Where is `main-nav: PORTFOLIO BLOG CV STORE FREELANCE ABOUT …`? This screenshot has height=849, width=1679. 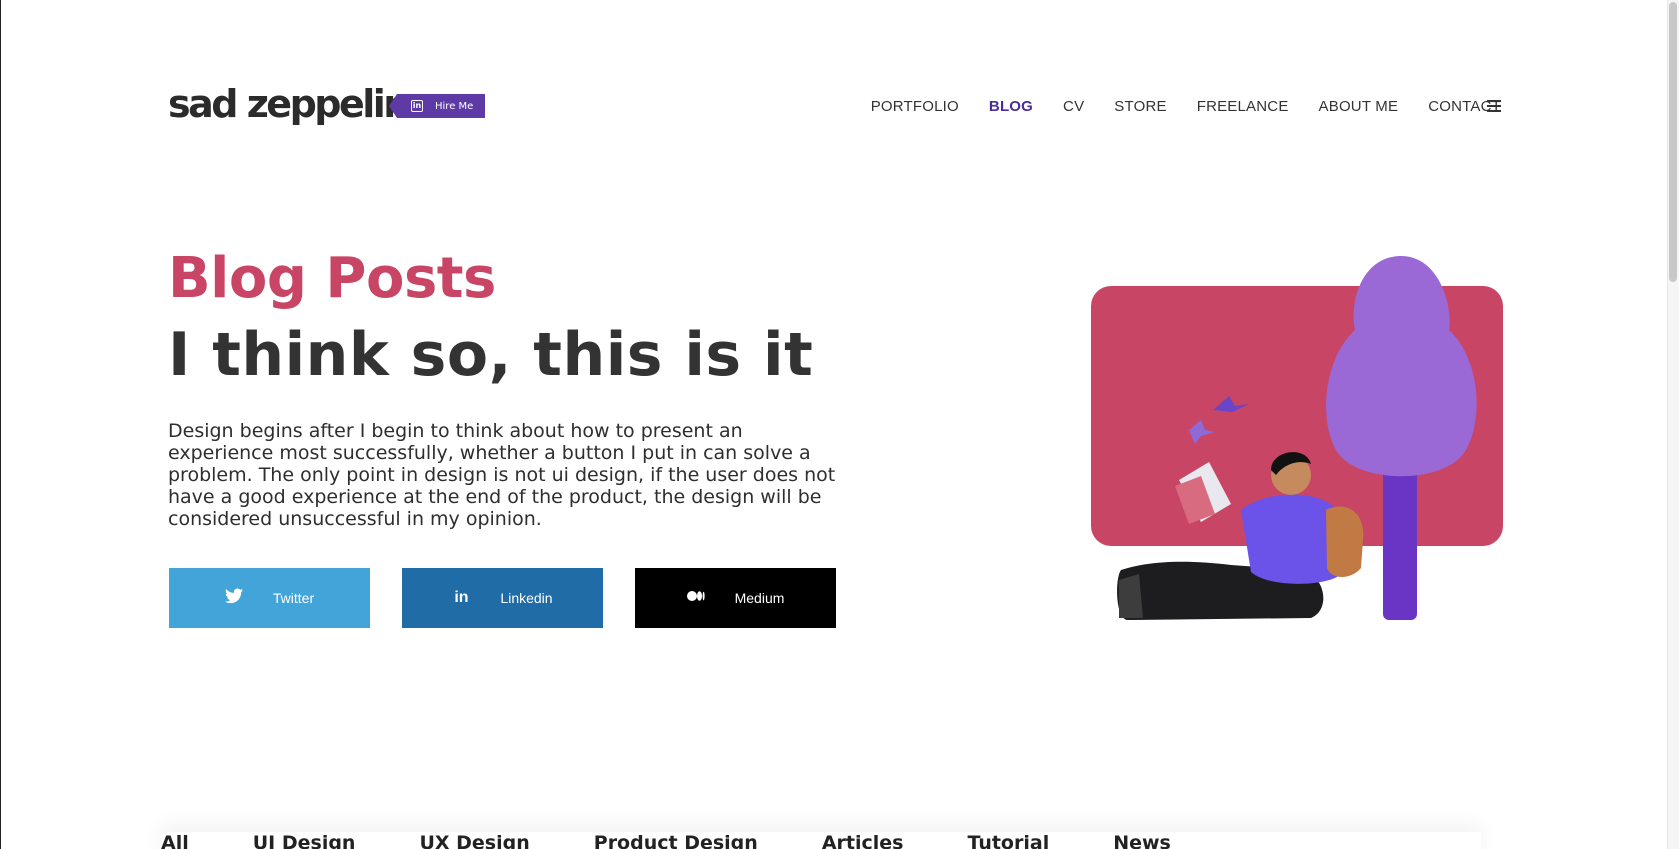 main-nav: PORTFOLIO BLOG CV STORE FREELANCE ABOUT … is located at coordinates (1186, 106).